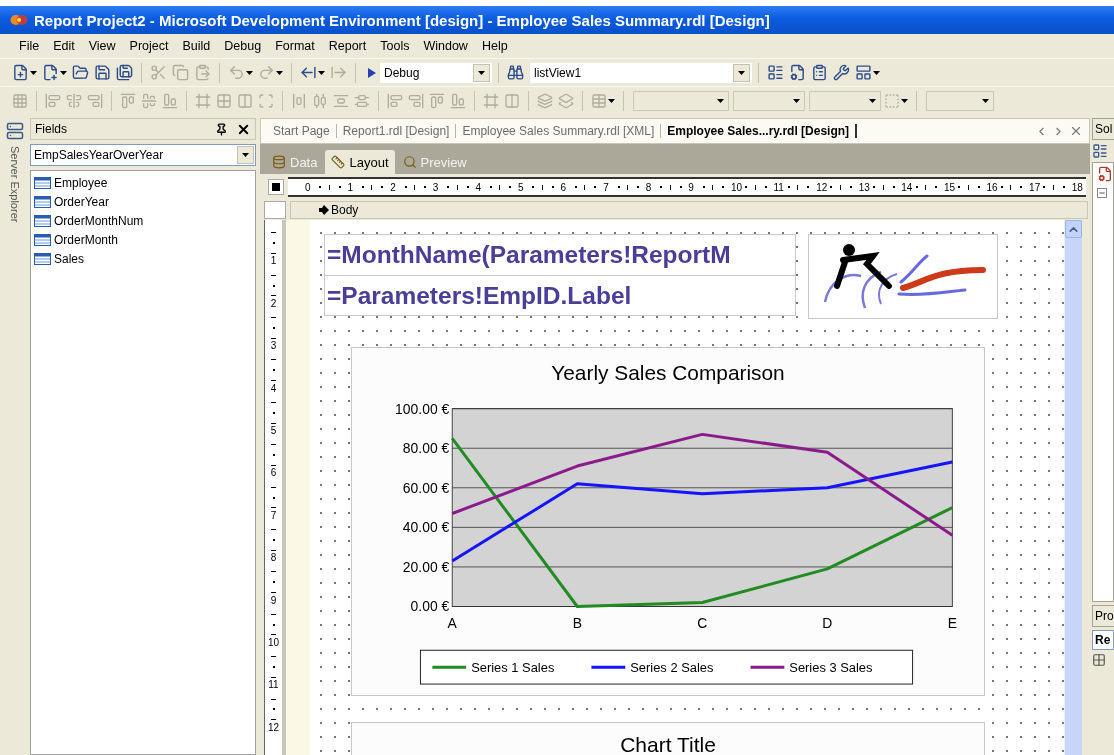  What do you see at coordinates (86, 240) in the screenshot?
I see `field-item: OrderMonth` at bounding box center [86, 240].